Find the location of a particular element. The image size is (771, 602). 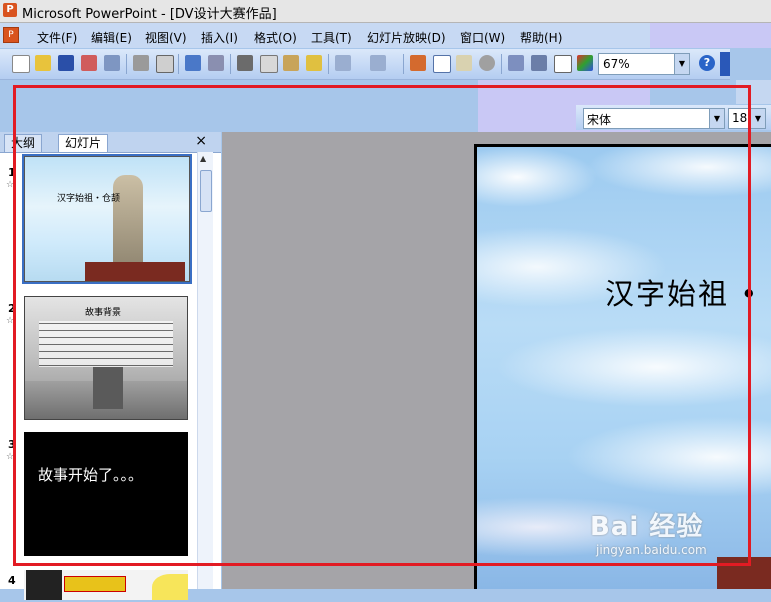

slide-preview is located at coordinates (106, 585).